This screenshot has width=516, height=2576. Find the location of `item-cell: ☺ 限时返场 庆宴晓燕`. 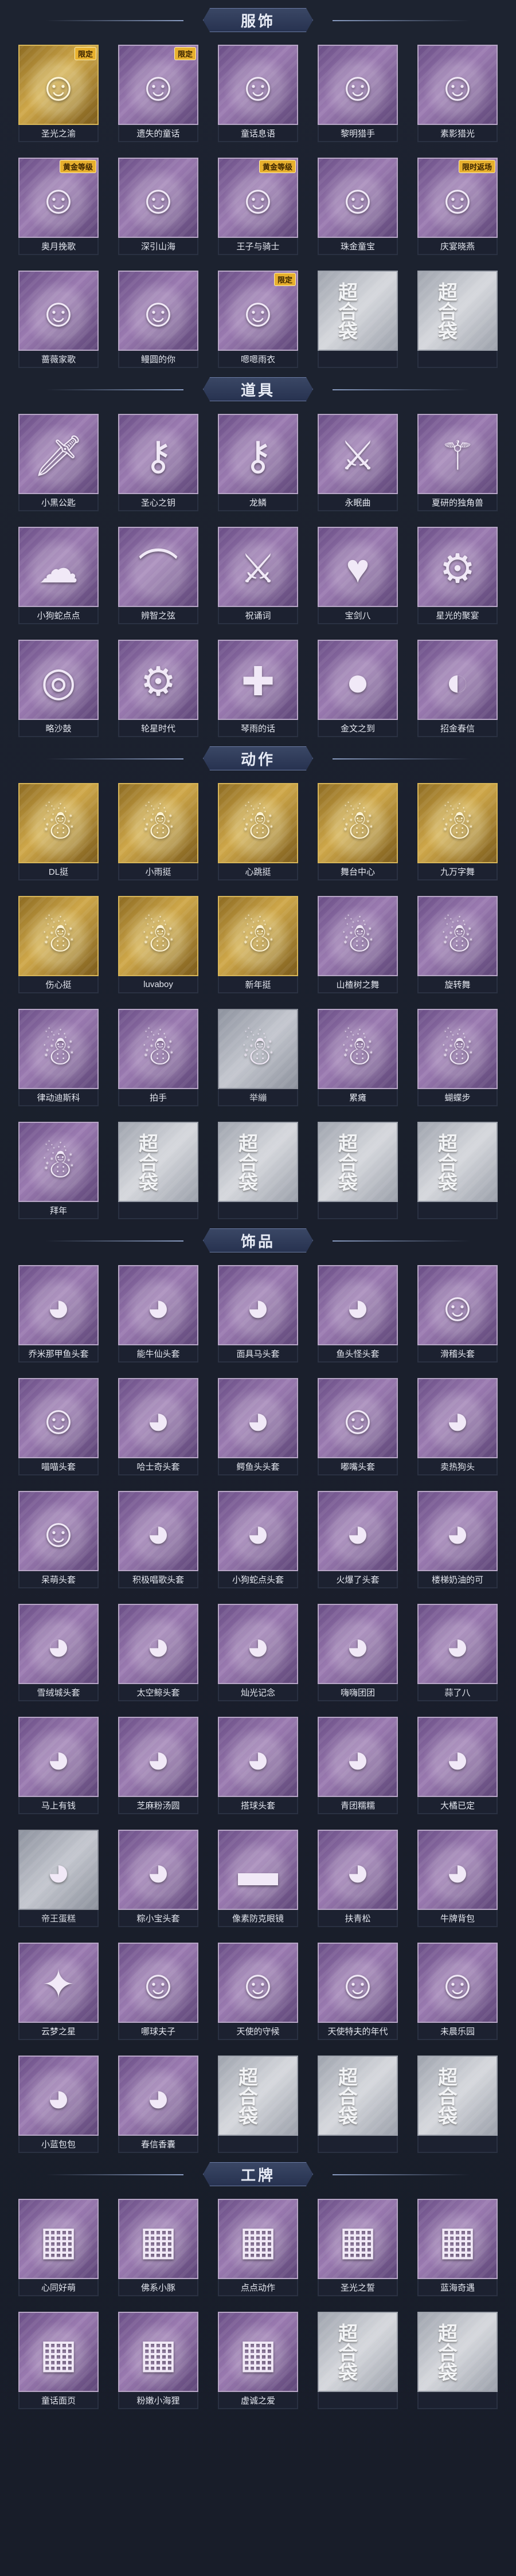

item-cell: ☺ 限时返场 庆宴晓燕 is located at coordinates (457, 207).